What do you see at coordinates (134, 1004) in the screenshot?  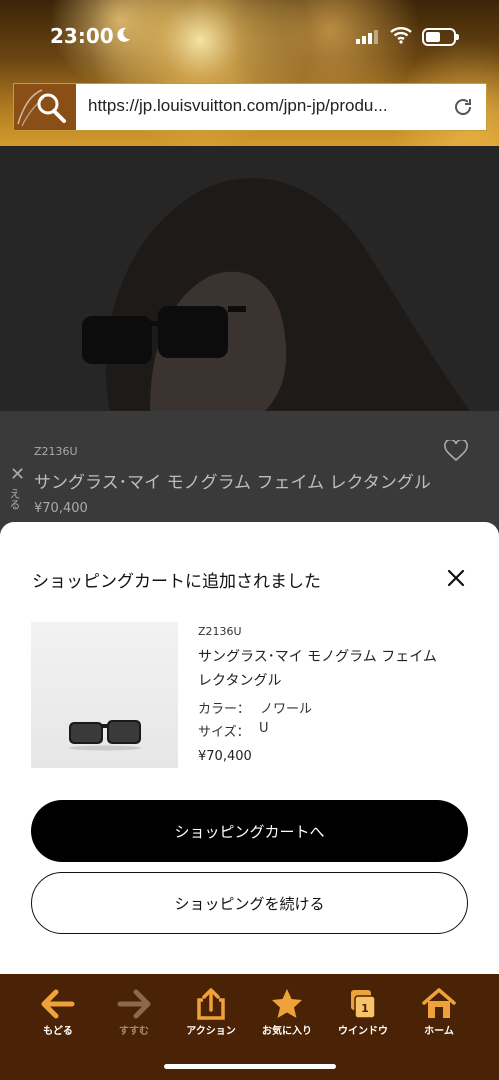 I see `forward-arrow-icon` at bounding box center [134, 1004].